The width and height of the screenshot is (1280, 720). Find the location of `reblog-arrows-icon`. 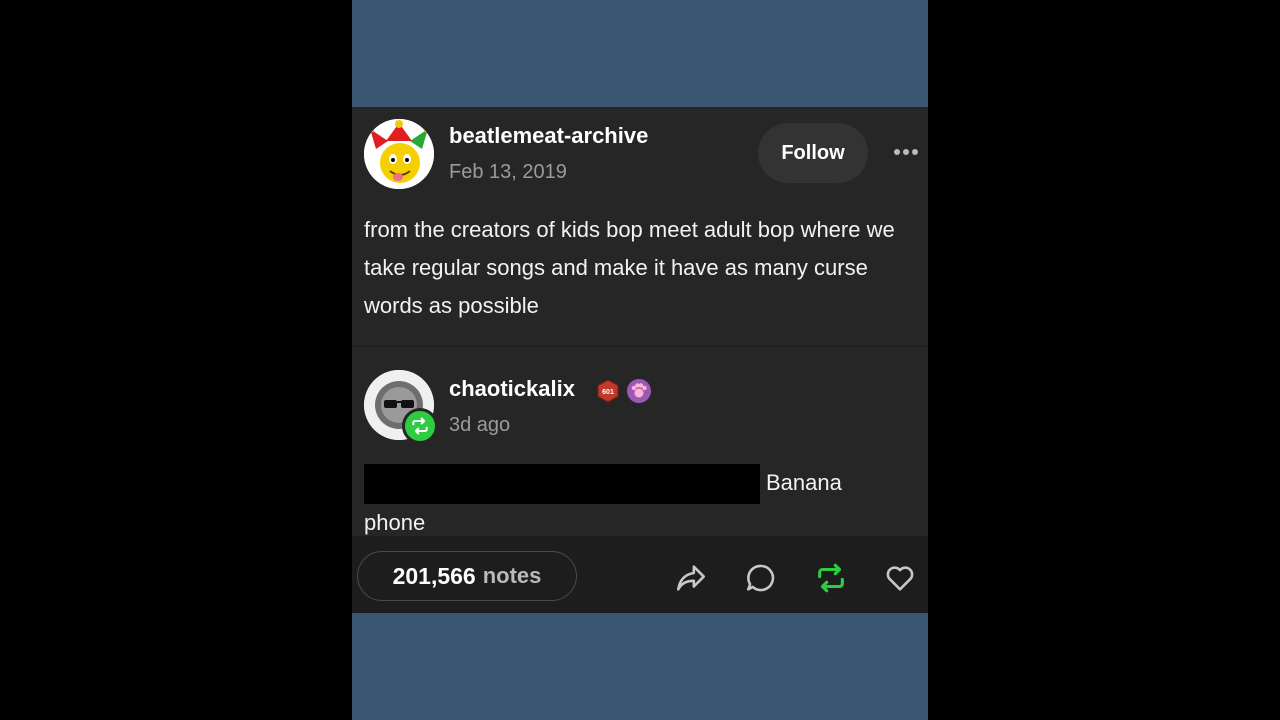

reblog-arrows-icon is located at coordinates (420, 426).